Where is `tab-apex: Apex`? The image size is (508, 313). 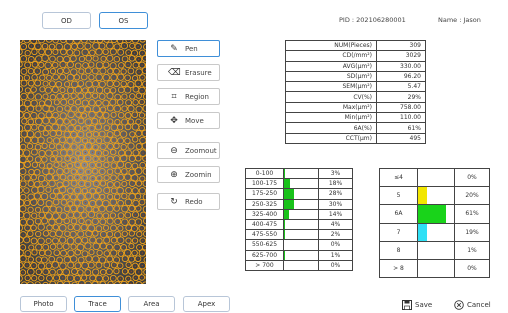 tab-apex: Apex is located at coordinates (206, 304).